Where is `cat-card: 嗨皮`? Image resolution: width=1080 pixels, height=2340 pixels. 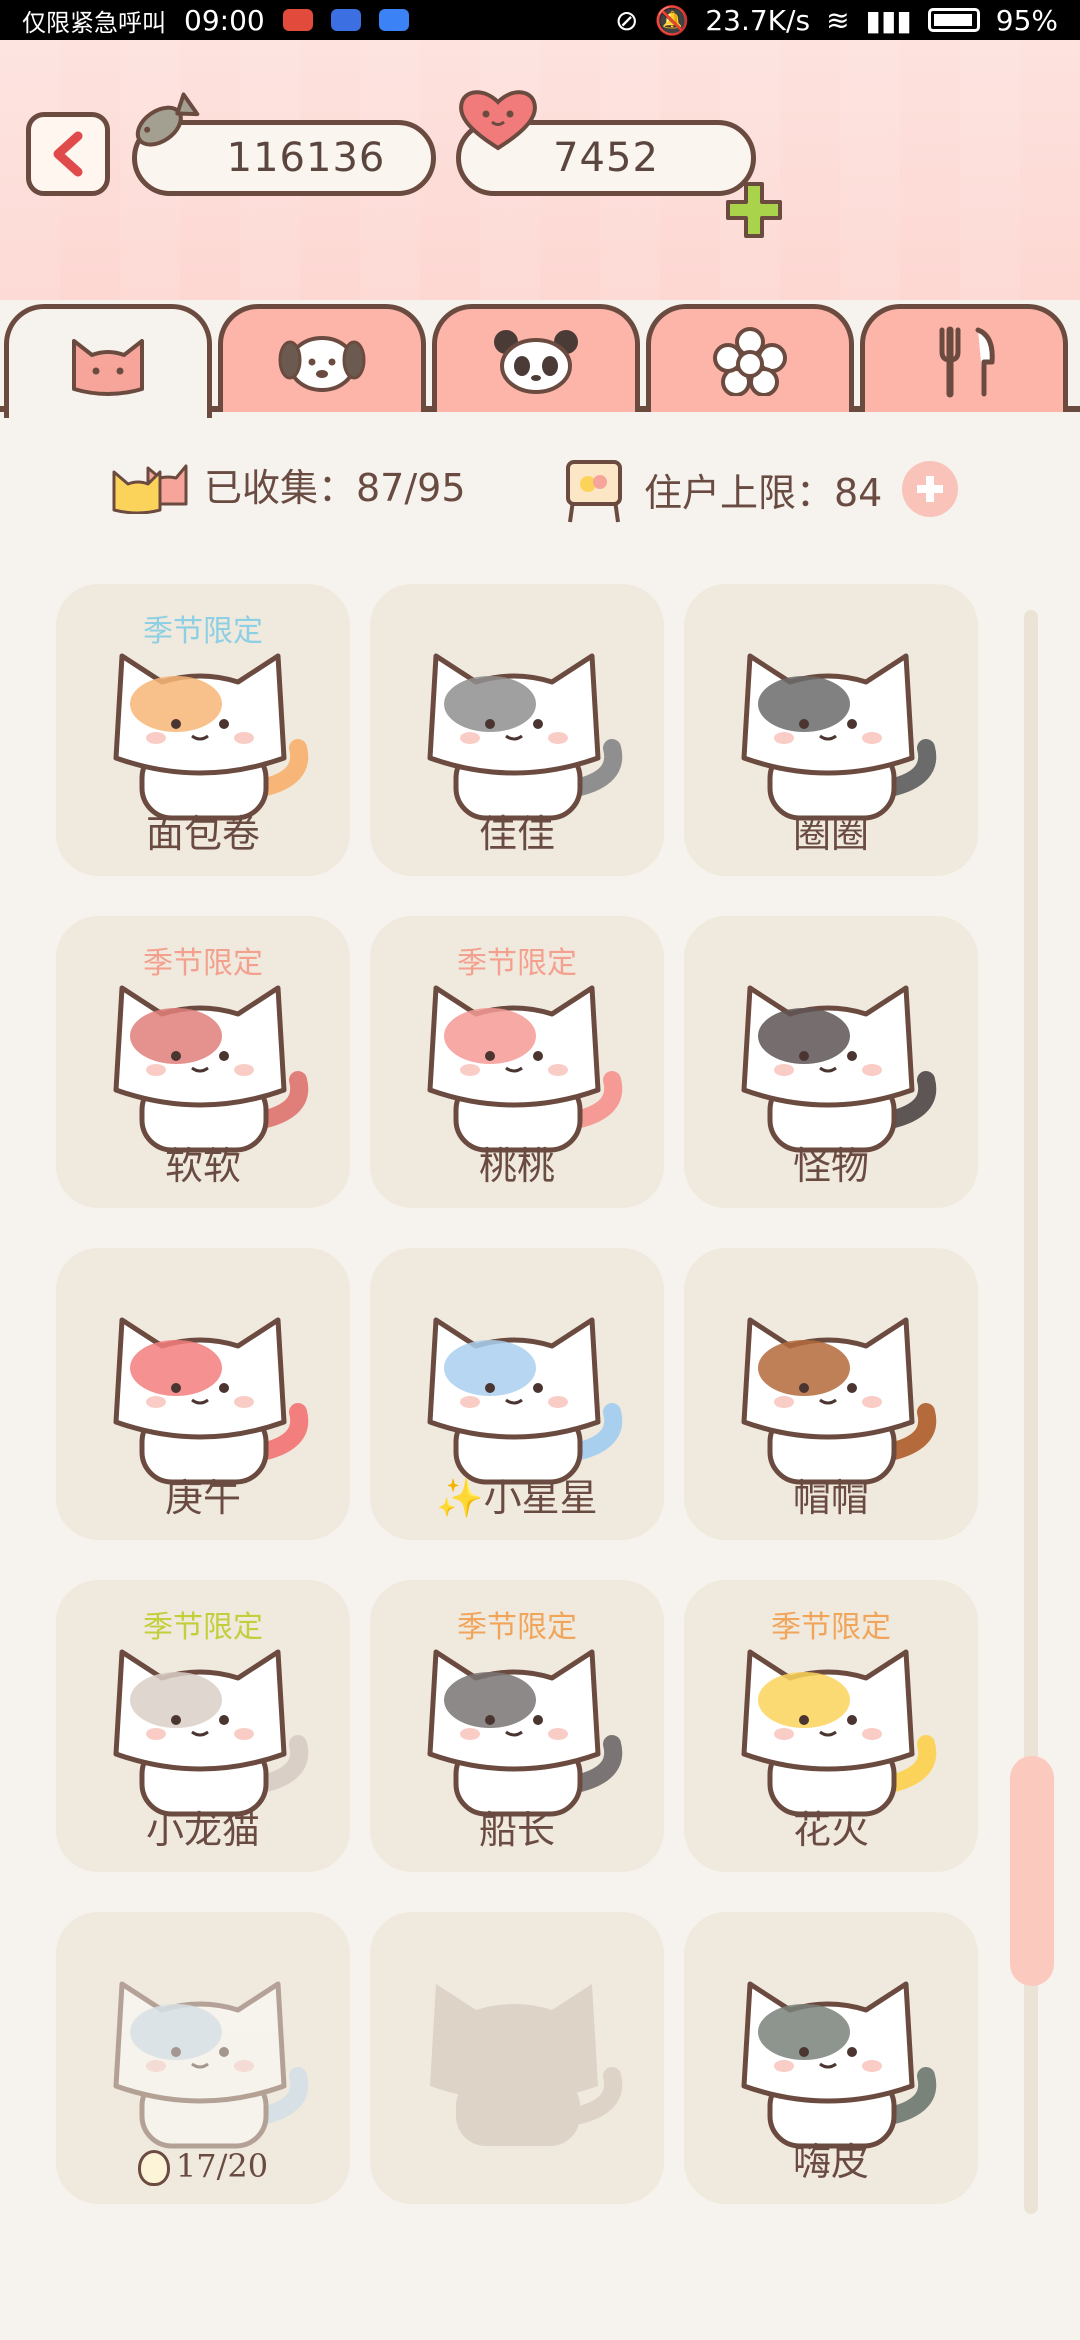 cat-card: 嗨皮 is located at coordinates (831, 2058).